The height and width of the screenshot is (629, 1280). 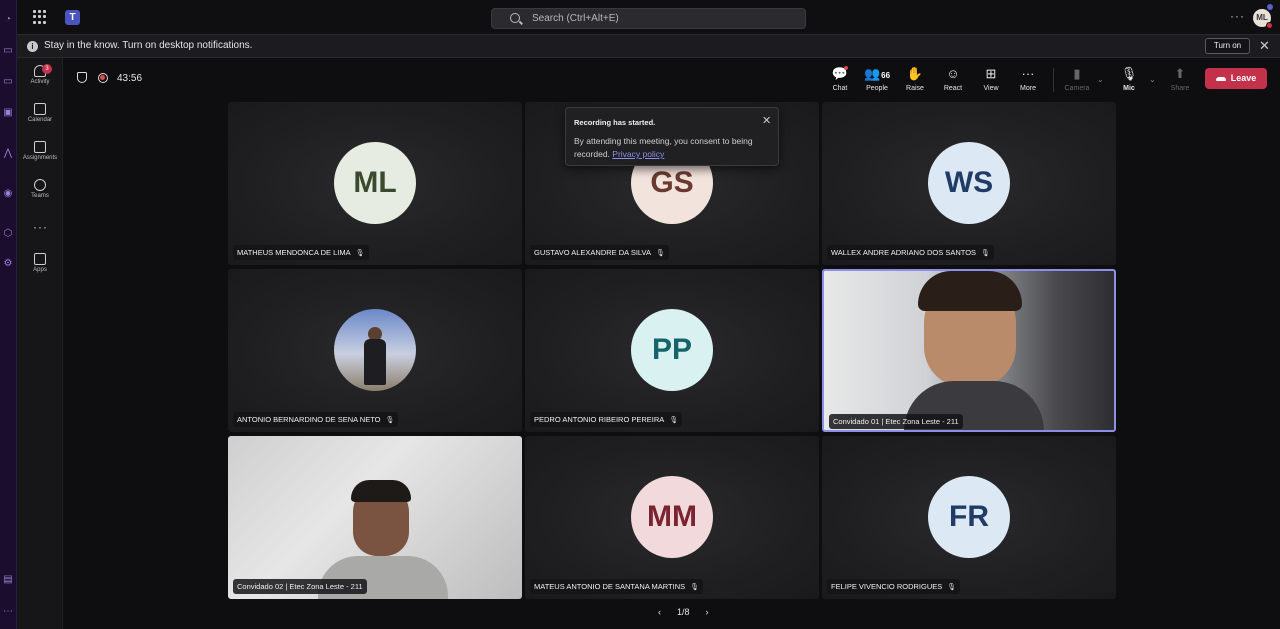 What do you see at coordinates (8, 194) in the screenshot?
I see `taskbar-icon: ◉` at bounding box center [8, 194].